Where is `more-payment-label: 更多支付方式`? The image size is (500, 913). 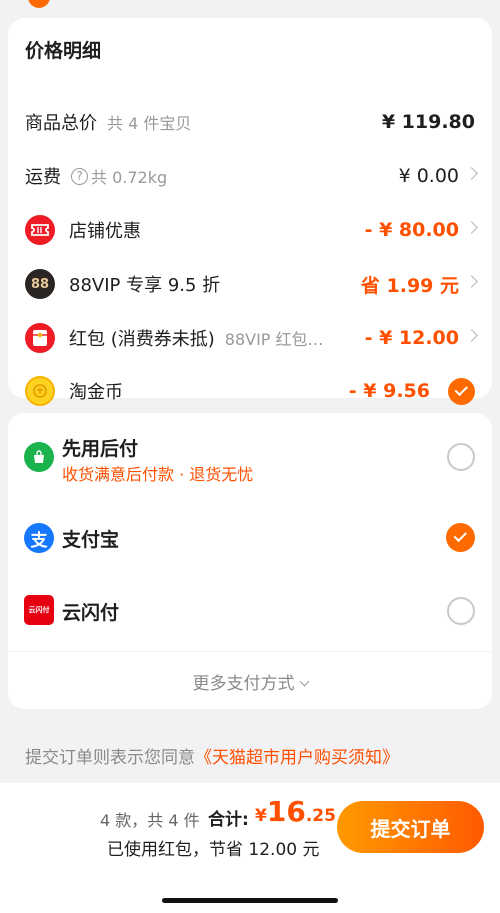
more-payment-label: 更多支付方式 is located at coordinates (243, 684).